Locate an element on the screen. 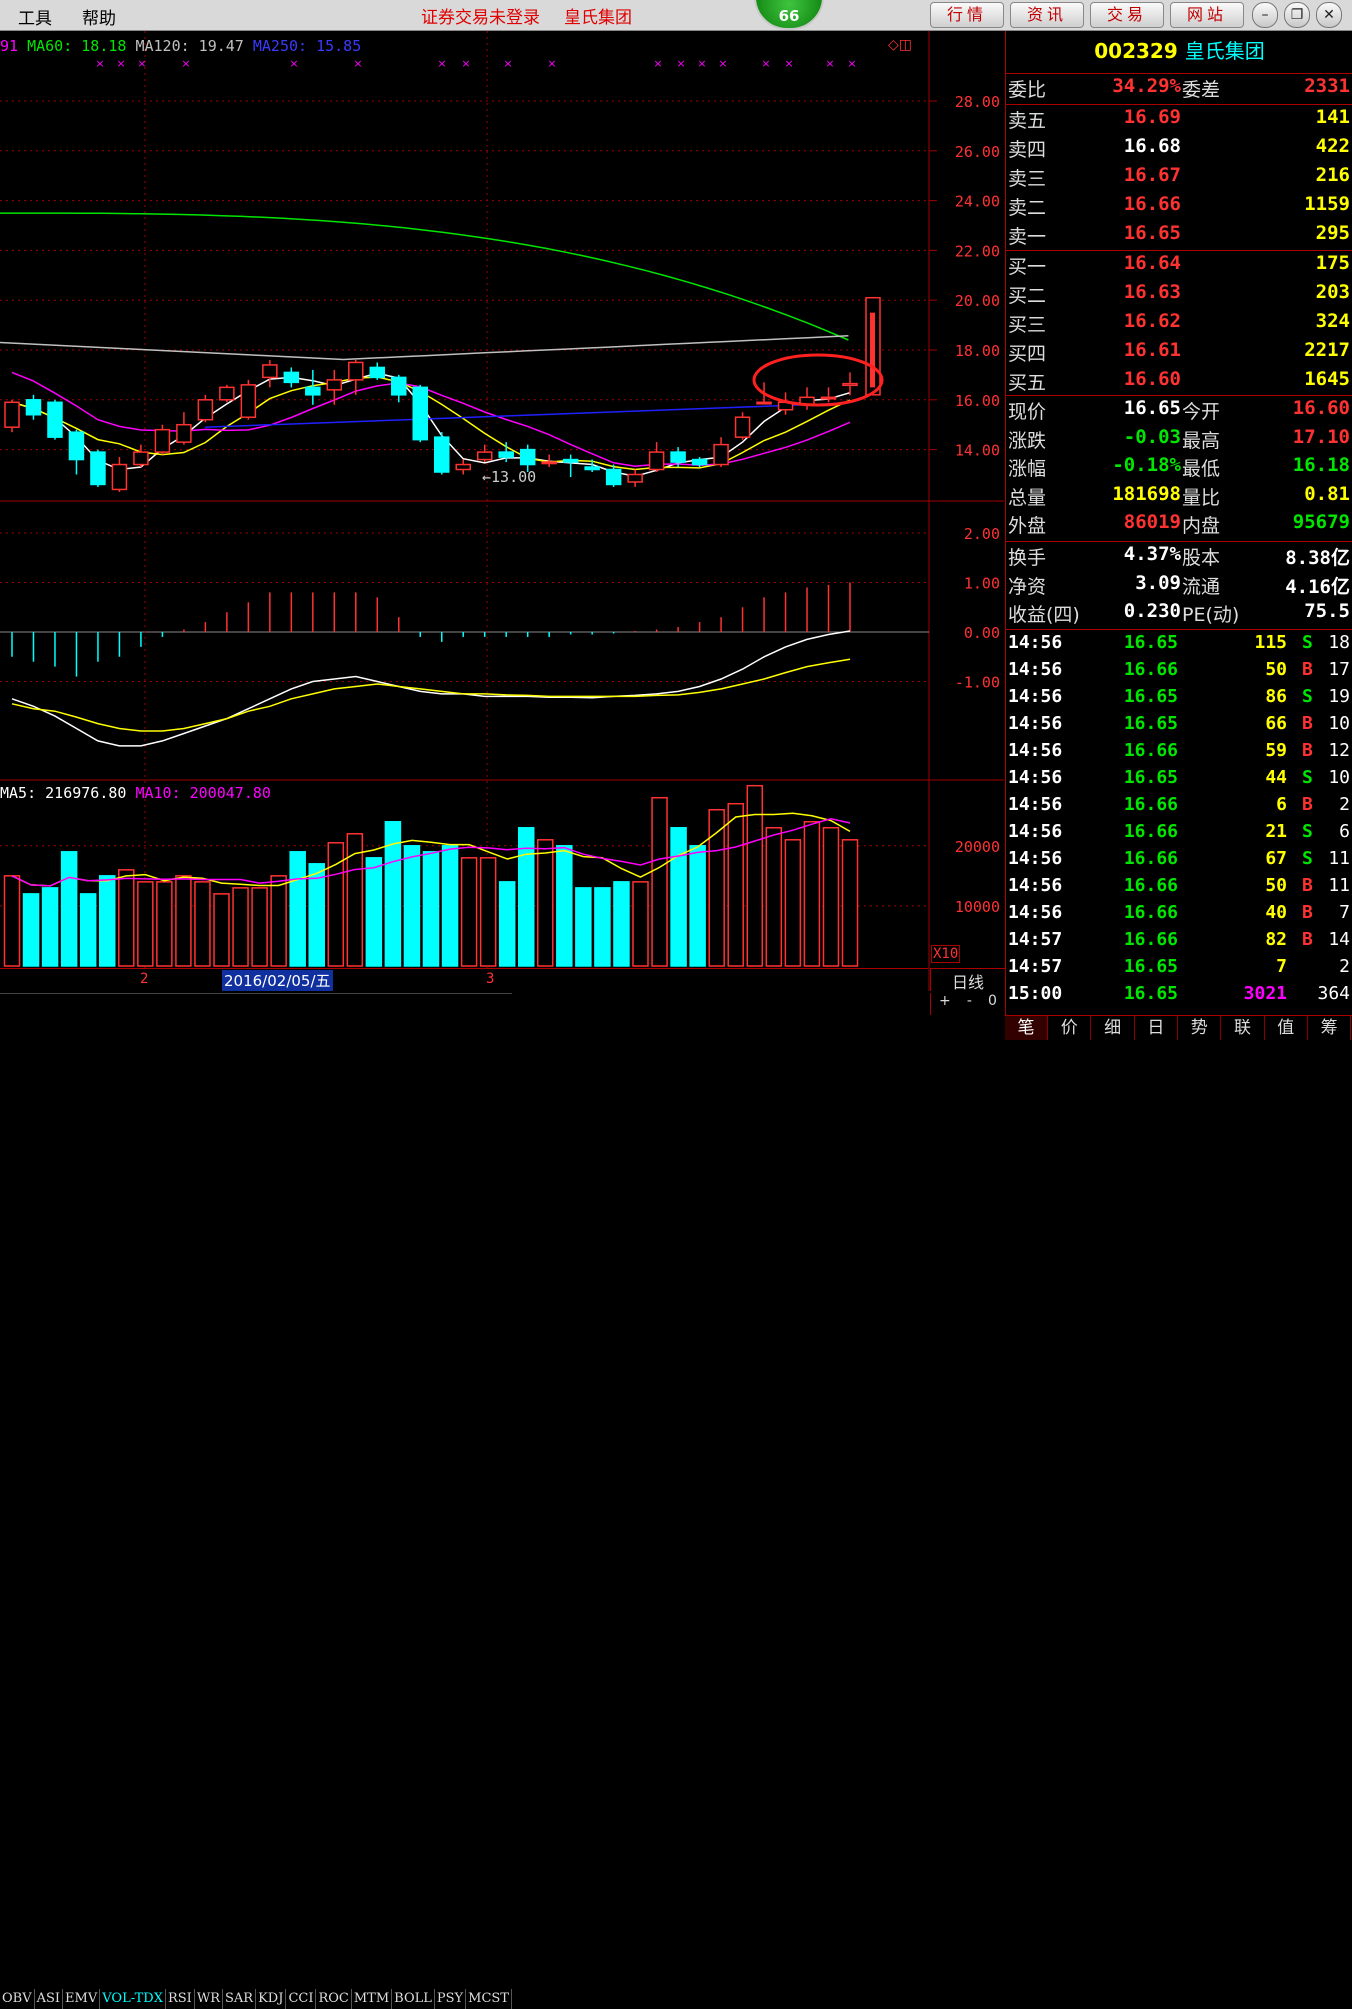 This screenshot has width=1352, height=2009. indicator-tab: ASI is located at coordinates (49, 1999).